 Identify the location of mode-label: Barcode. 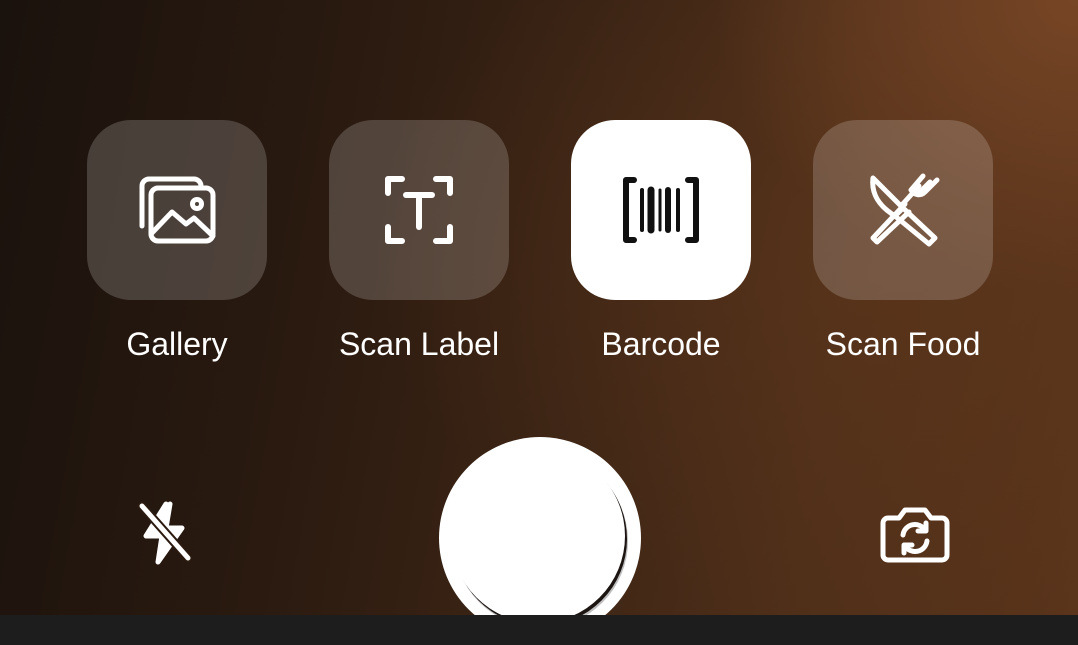
(661, 344).